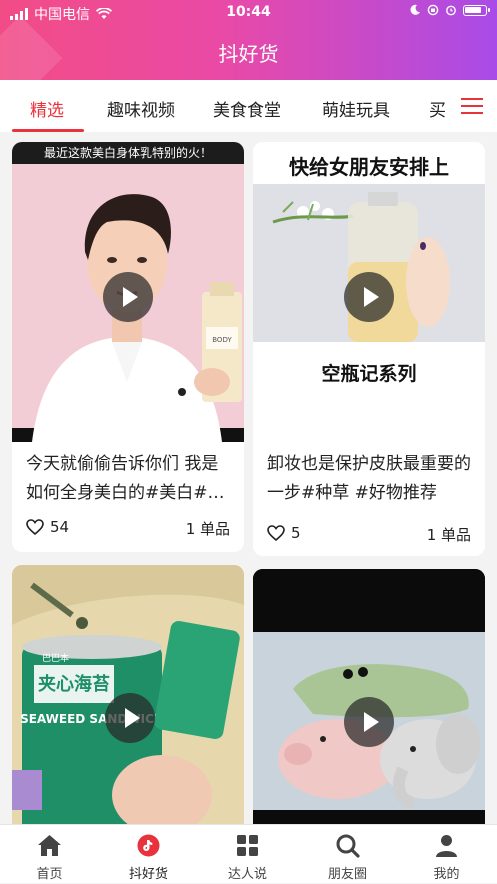 The height and width of the screenshot is (884, 497). Describe the element at coordinates (74, 684) in the screenshot. I see `product-name-cn: 夹心海苔` at that location.